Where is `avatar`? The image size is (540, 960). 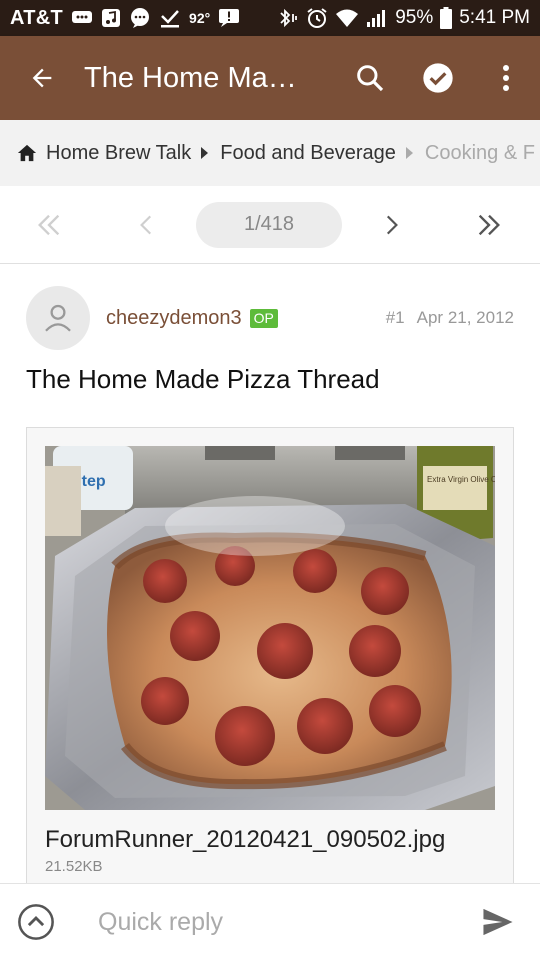 avatar is located at coordinates (58, 318).